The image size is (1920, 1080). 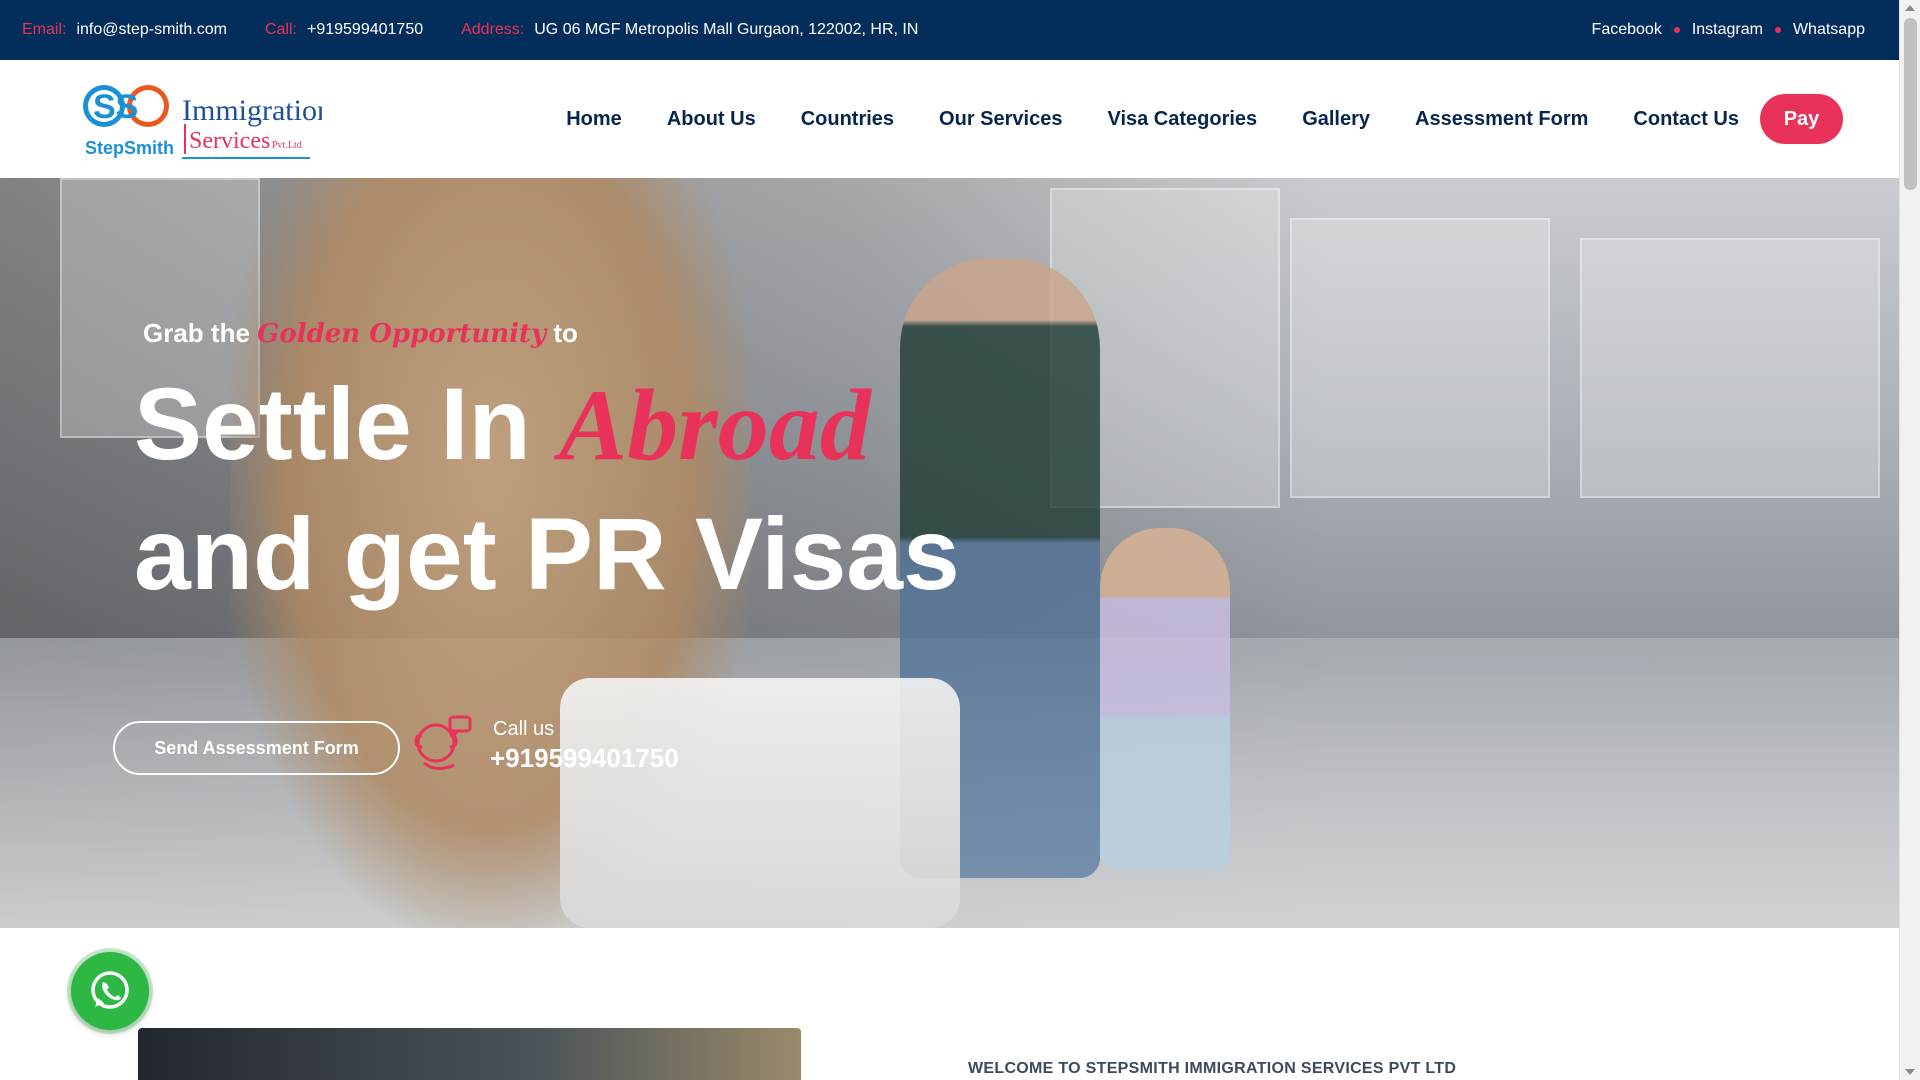 I want to click on call-us-label: Call us, so click(x=524, y=729).